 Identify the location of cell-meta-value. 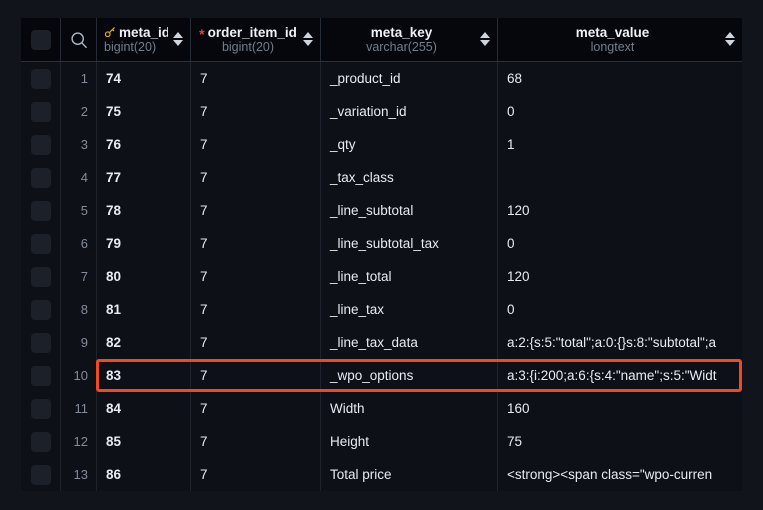
(619, 177).